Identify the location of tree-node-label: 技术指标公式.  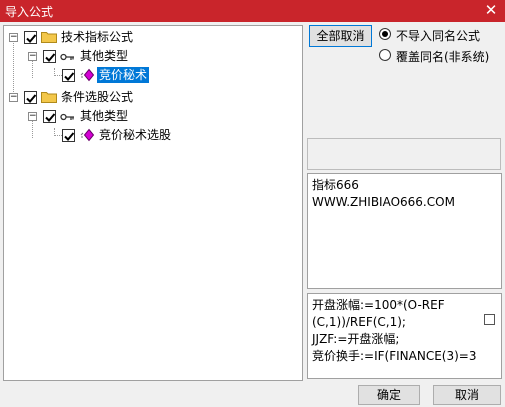
(97, 37).